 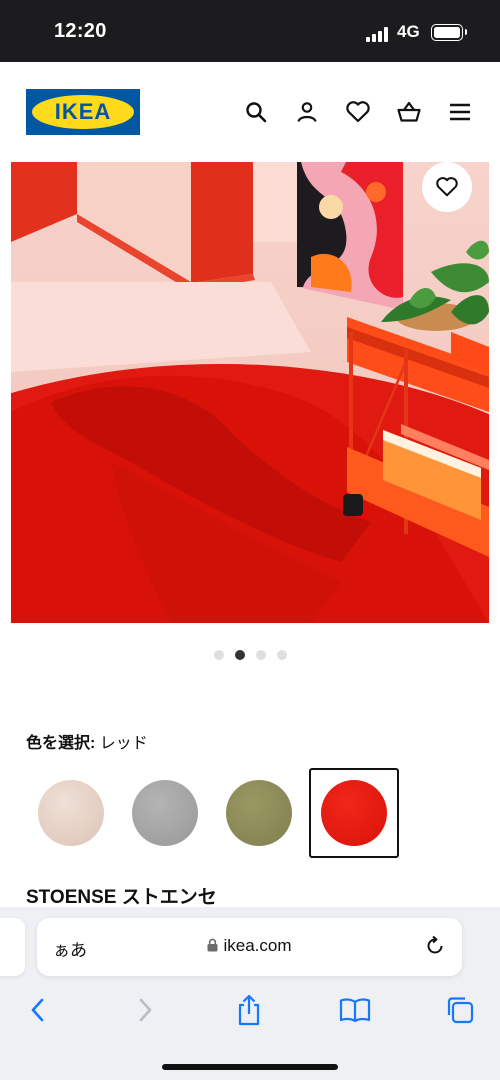 I want to click on site-header: IKEA, so click(x=250, y=112).